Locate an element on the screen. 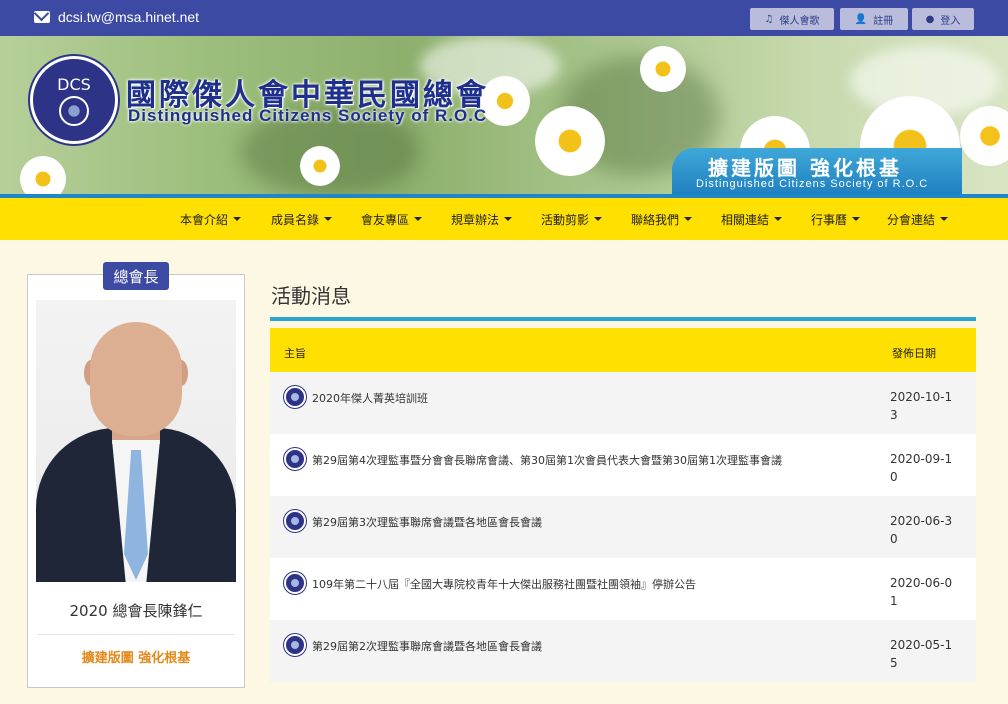 The width and height of the screenshot is (1008, 704). logo-text: DCS is located at coordinates (74, 84).